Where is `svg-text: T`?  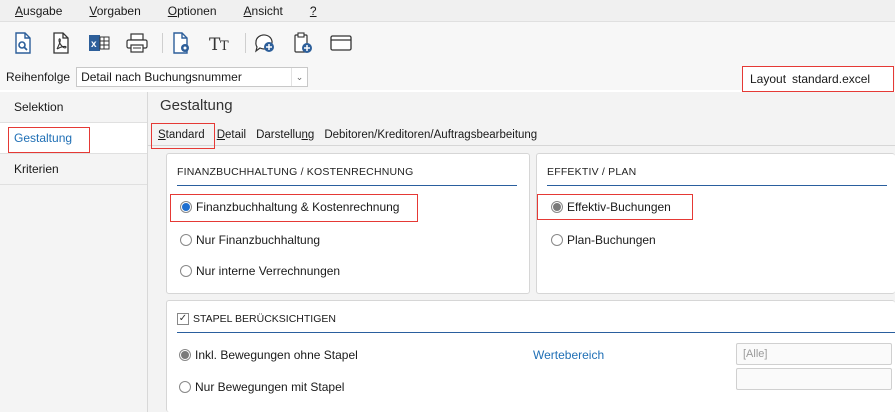 svg-text: T is located at coordinates (224, 46).